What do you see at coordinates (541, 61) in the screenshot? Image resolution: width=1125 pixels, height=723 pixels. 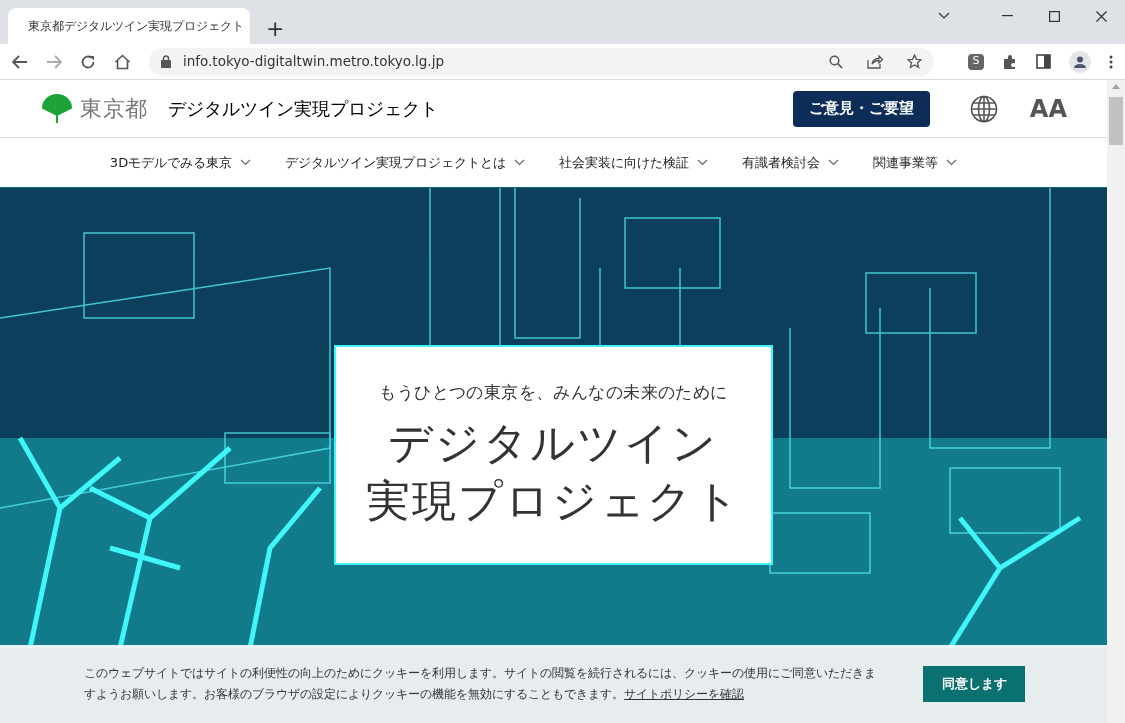 I see `address-bar: info.tokyo-digitaltwin.metro.tokyo.lg.jp` at bounding box center [541, 61].